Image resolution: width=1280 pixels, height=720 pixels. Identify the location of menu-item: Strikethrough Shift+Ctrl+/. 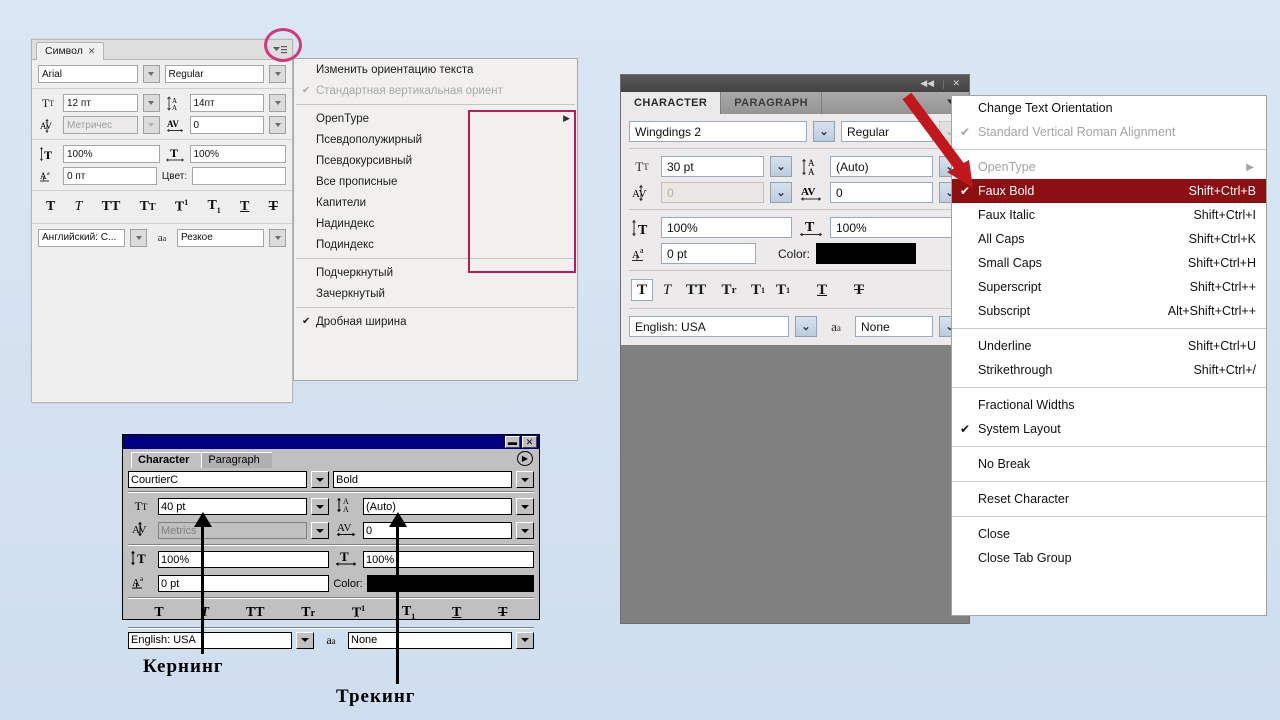
(1109, 370).